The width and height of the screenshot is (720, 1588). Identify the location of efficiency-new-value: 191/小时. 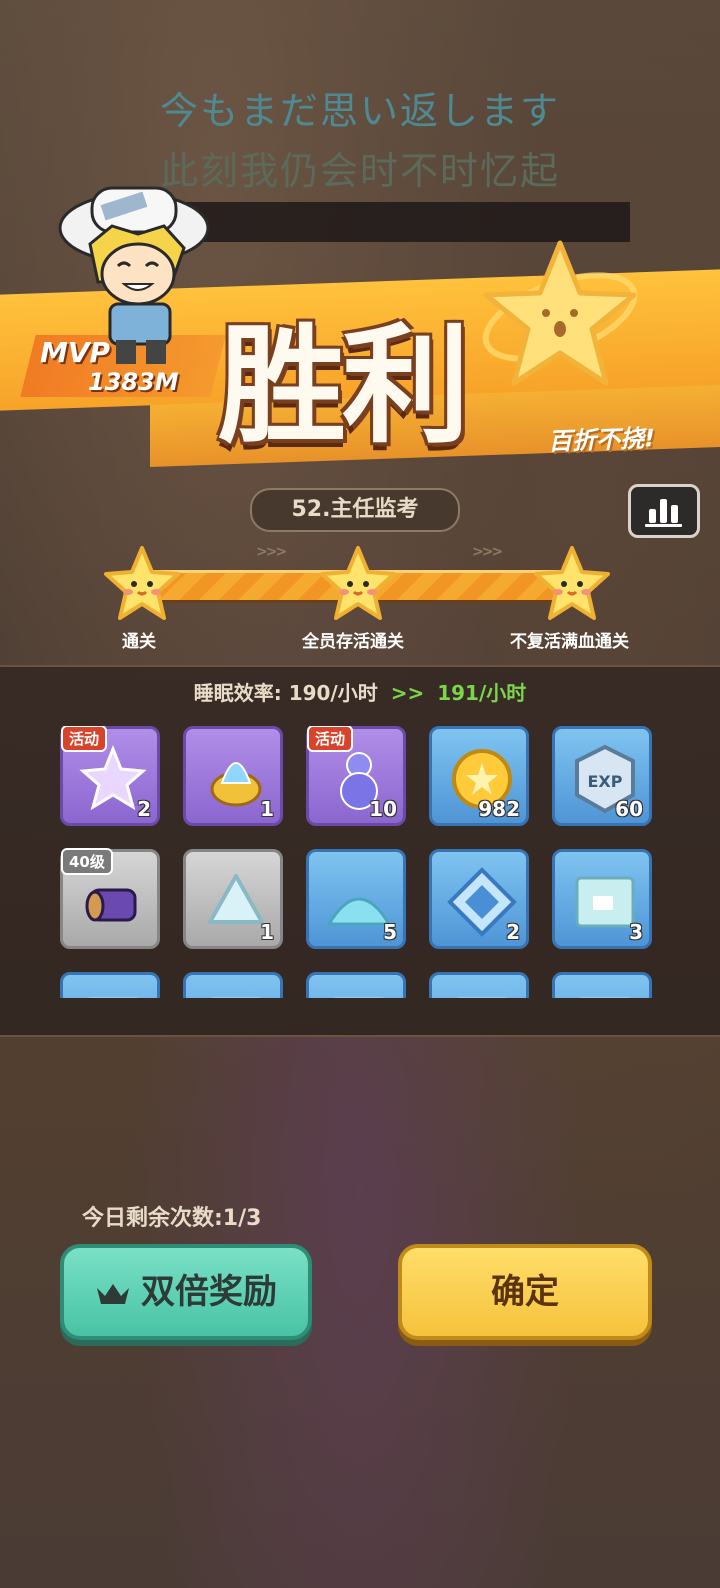
(482, 693).